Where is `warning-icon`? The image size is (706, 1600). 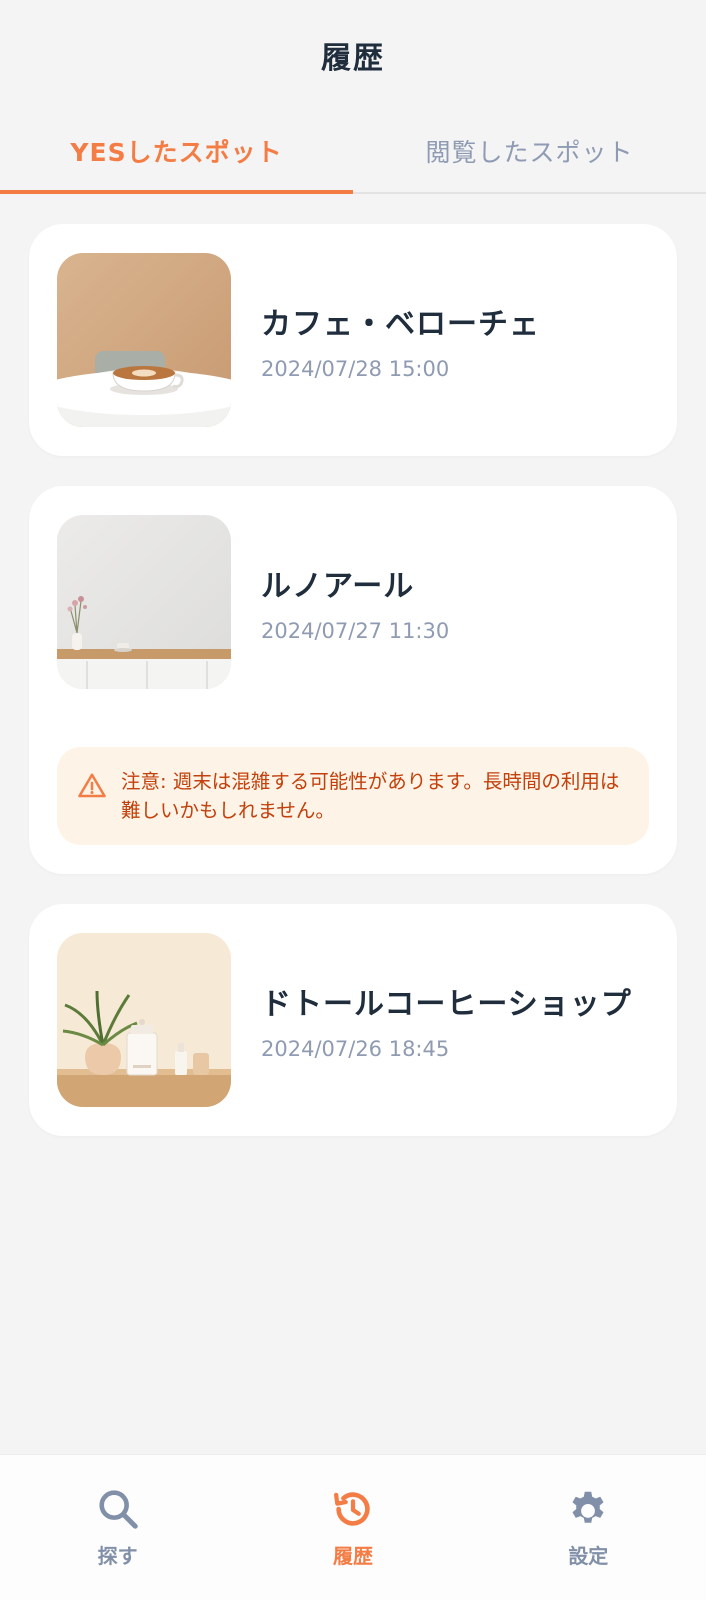
warning-icon is located at coordinates (92, 785).